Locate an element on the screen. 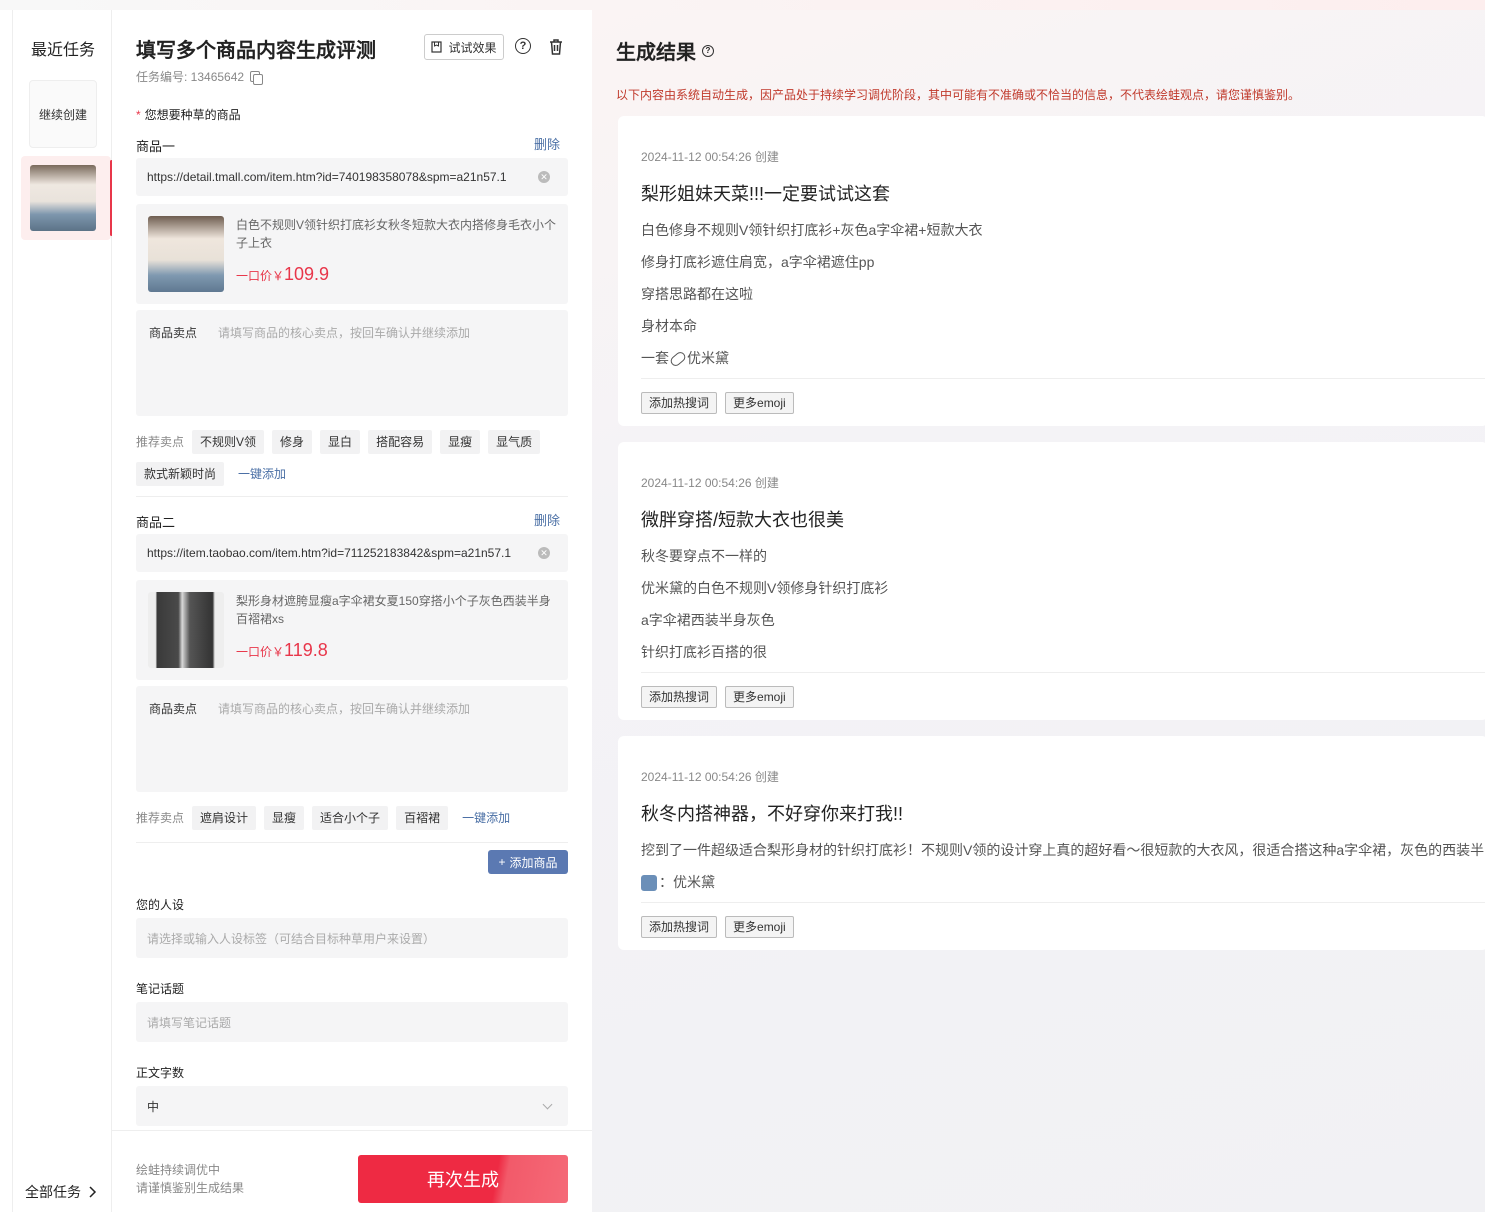 The image size is (1485, 1212). persona-placeholder: 请选择或输入人设标签（可结合目标种草用户来设置） is located at coordinates (291, 938).